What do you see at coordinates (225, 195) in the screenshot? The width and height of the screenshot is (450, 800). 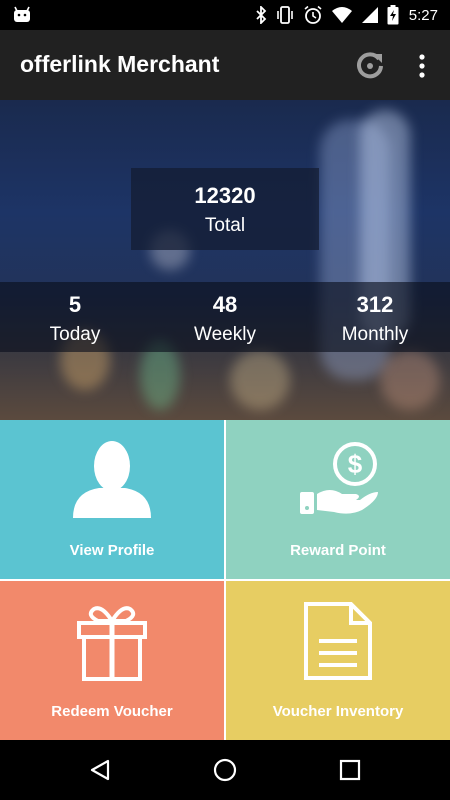 I see `total-value: 12320` at bounding box center [225, 195].